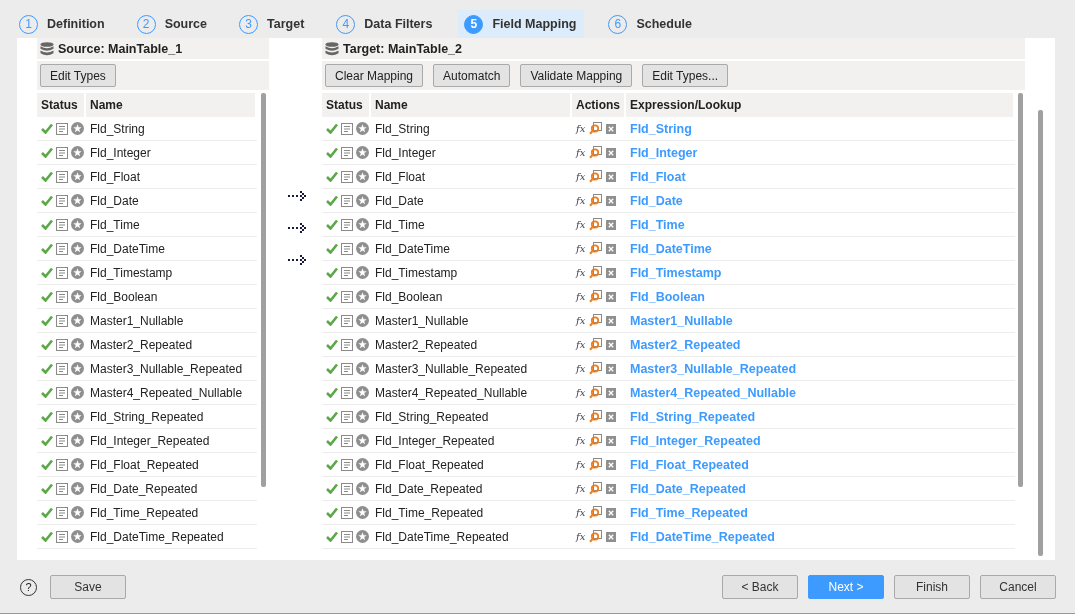 The image size is (1075, 614). Describe the element at coordinates (932, 587) in the screenshot. I see `footer-button: Finish` at that location.